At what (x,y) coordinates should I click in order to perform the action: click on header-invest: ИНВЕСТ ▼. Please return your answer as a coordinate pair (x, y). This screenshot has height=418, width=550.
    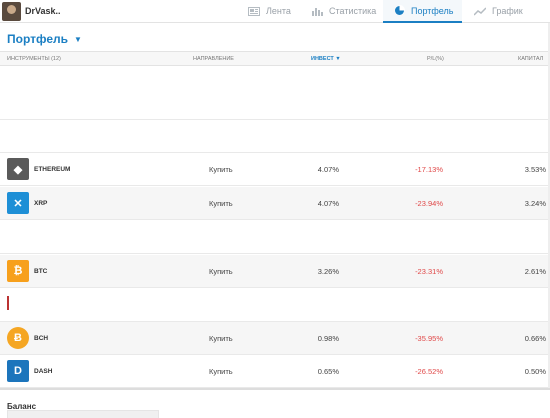
    Looking at the image, I should click on (326, 59).